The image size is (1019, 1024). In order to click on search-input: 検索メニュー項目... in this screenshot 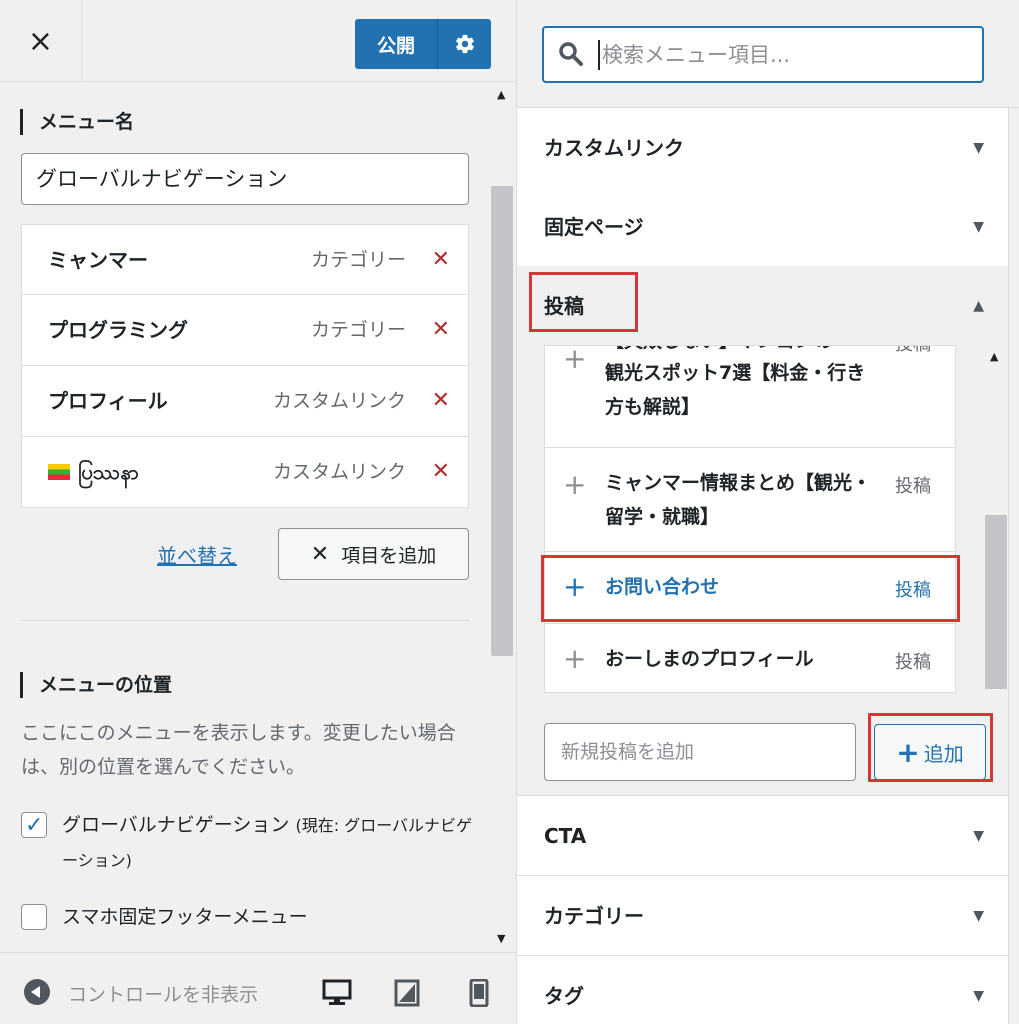, I will do `click(763, 54)`.